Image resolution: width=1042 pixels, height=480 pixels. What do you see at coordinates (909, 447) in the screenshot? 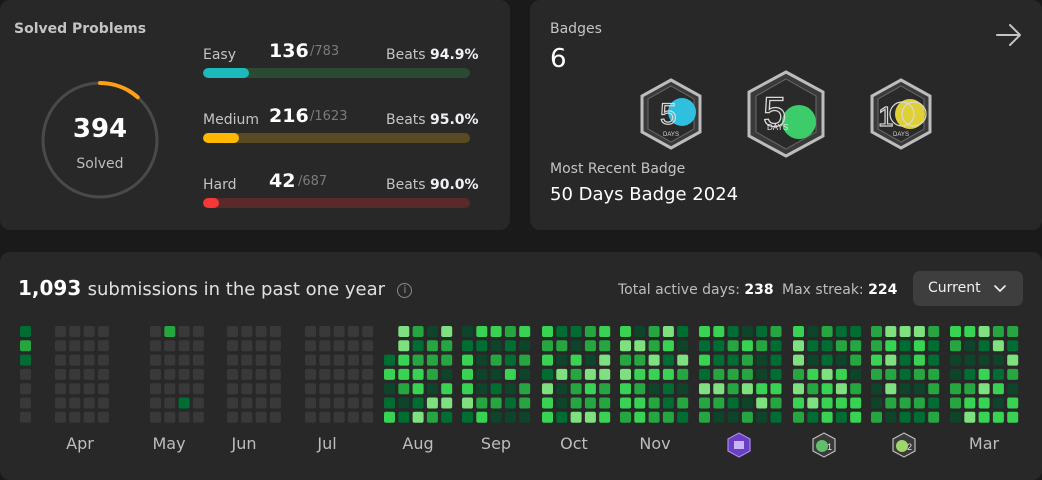
I see `svg-text: 2` at bounding box center [909, 447].